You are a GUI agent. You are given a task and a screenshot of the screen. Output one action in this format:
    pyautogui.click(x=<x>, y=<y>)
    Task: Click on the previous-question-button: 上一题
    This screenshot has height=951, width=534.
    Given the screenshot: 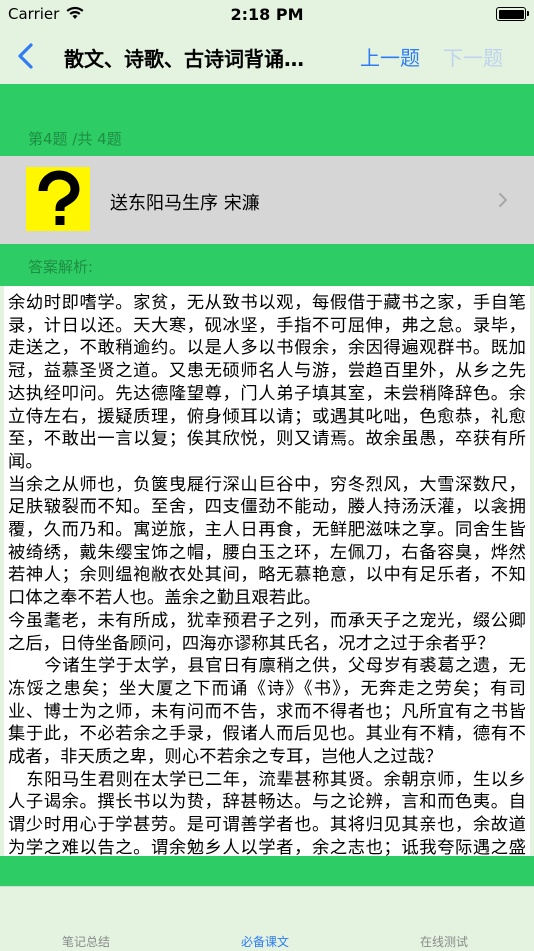 What is the action you would take?
    pyautogui.click(x=390, y=56)
    